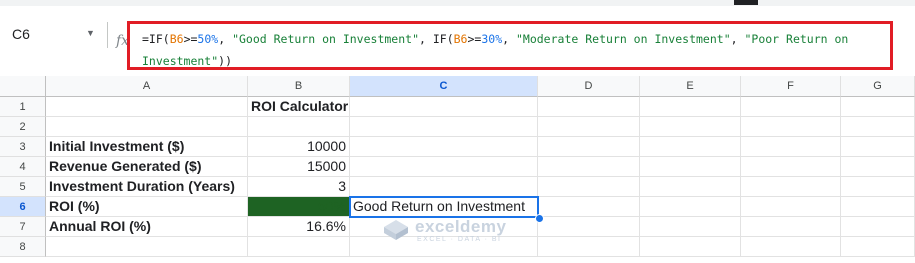 This screenshot has width=915, height=263. I want to click on cell-a4: Revenue Generated ($), so click(147, 167).